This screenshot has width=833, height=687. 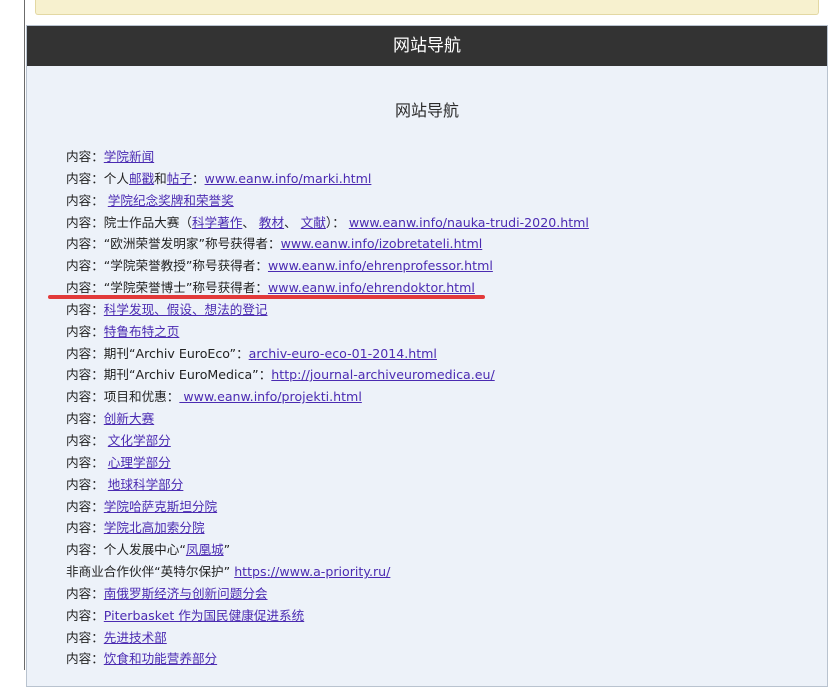 I want to click on nav-item-text: 非商业合作伙伴“英特尔保护”, so click(x=150, y=572).